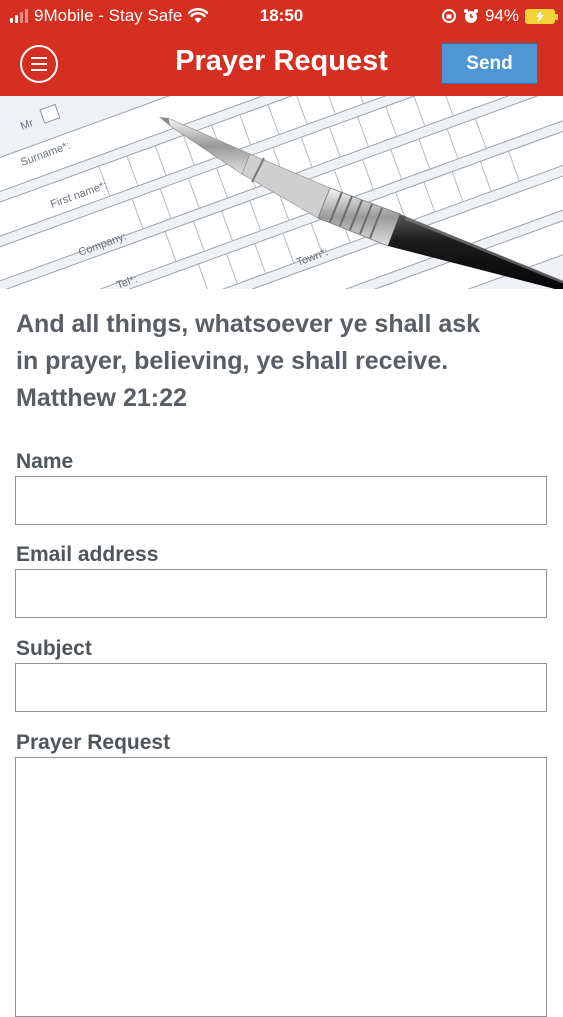 The height and width of the screenshot is (1017, 563). I want to click on subject-input, so click(281, 687).